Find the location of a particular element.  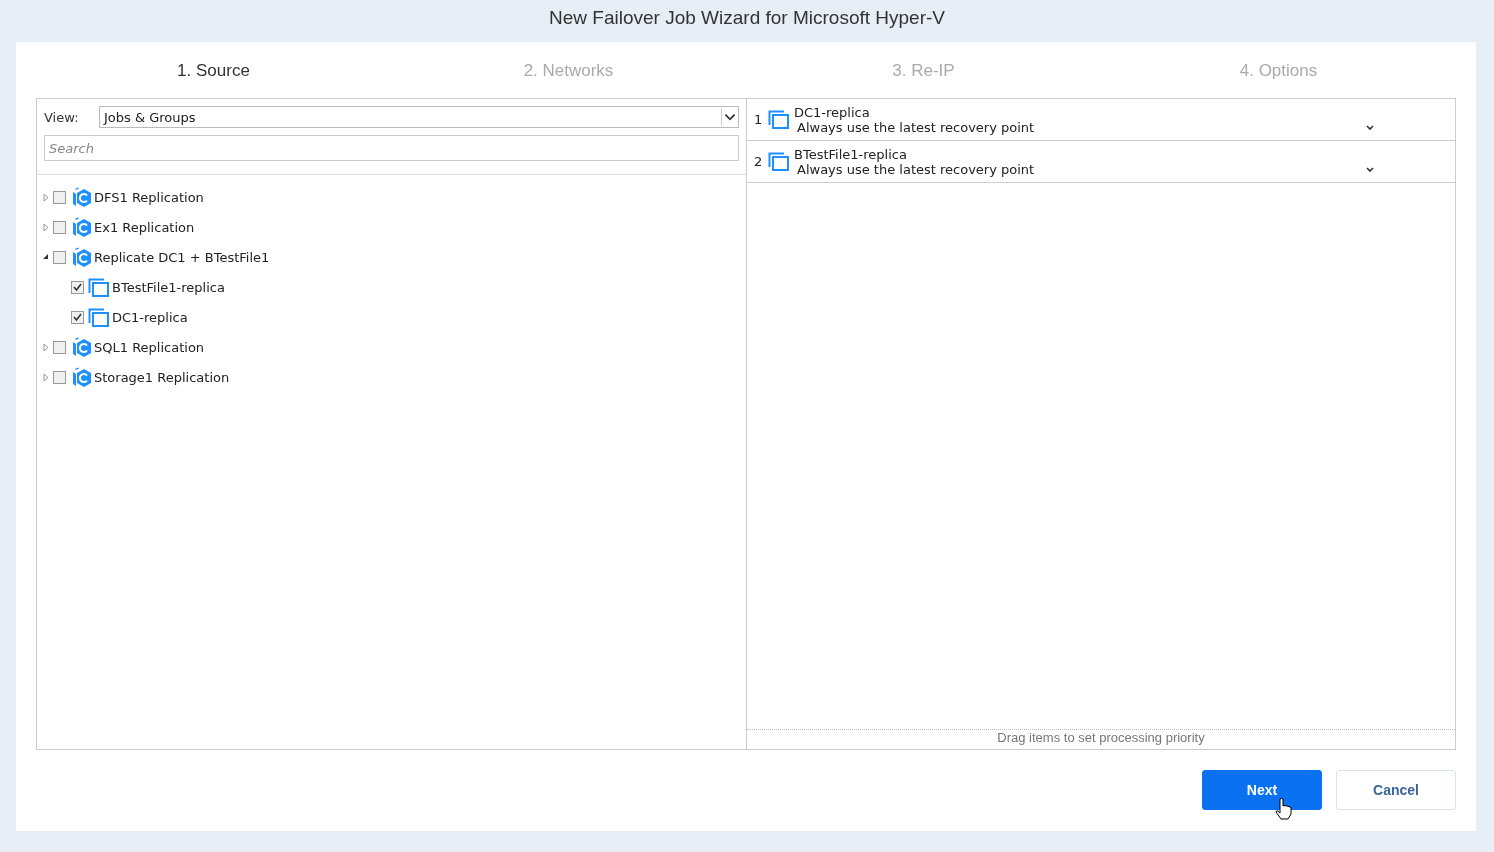

tree-item: DC1-replica is located at coordinates (150, 317).